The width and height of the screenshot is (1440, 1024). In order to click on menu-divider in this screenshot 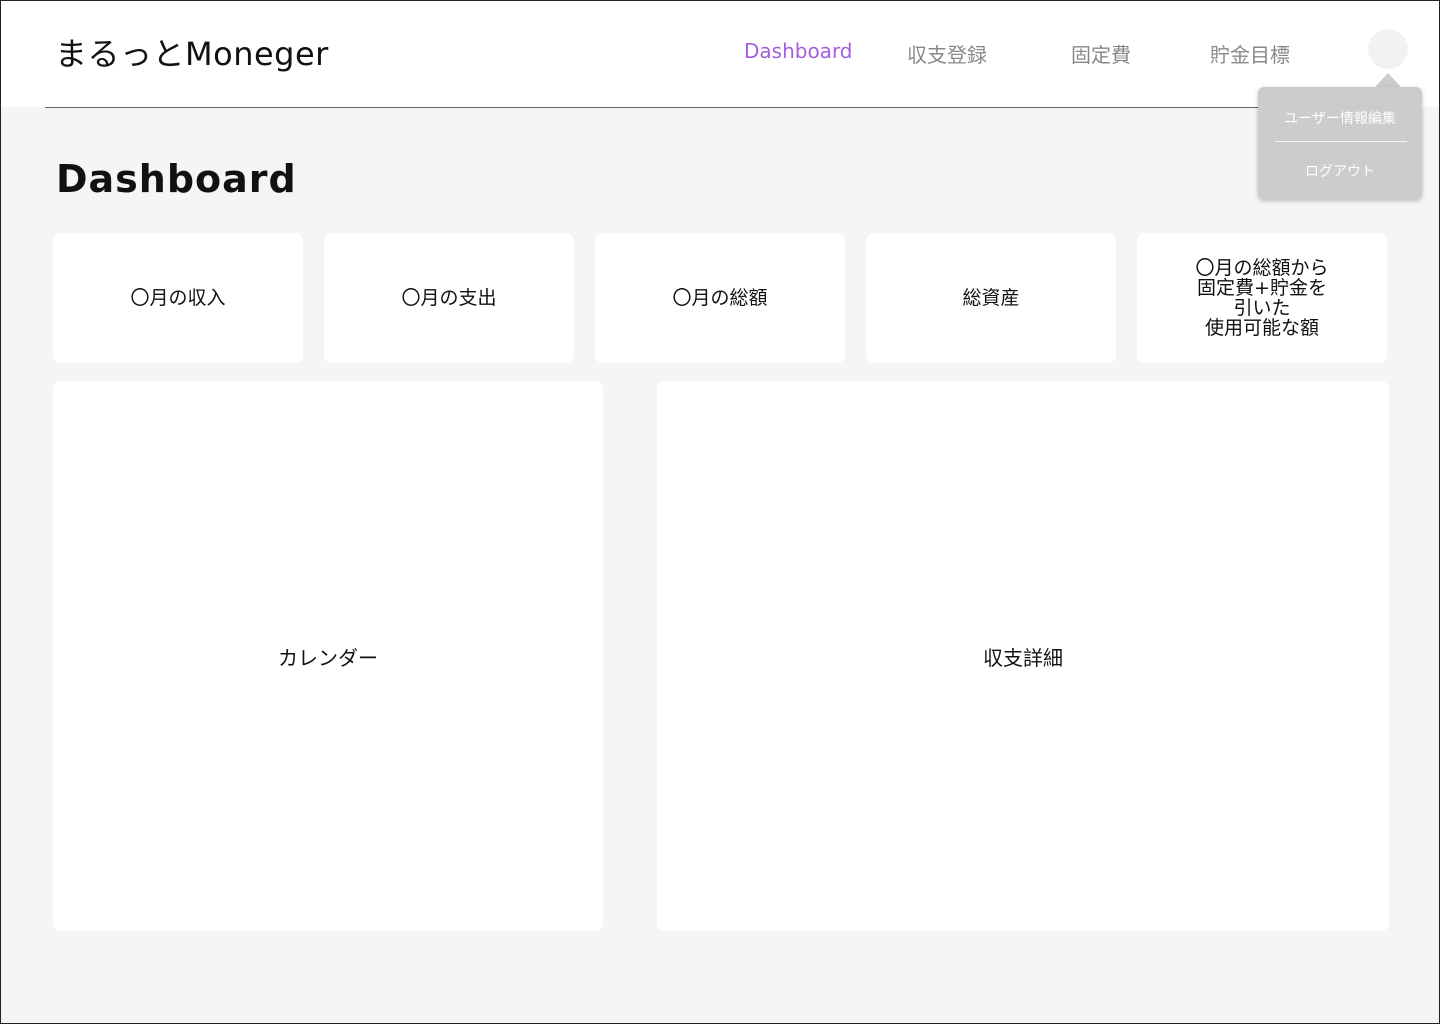, I will do `click(1341, 141)`.